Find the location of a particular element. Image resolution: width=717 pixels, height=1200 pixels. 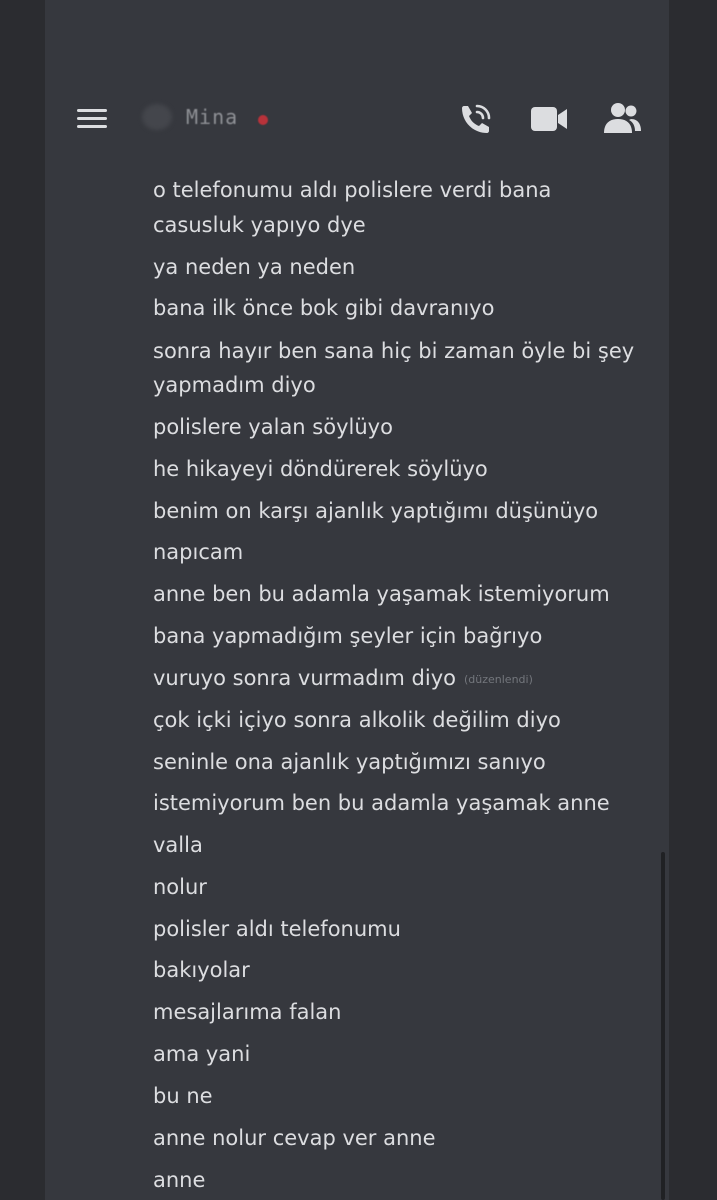

message-line: bu ne is located at coordinates (183, 1096).